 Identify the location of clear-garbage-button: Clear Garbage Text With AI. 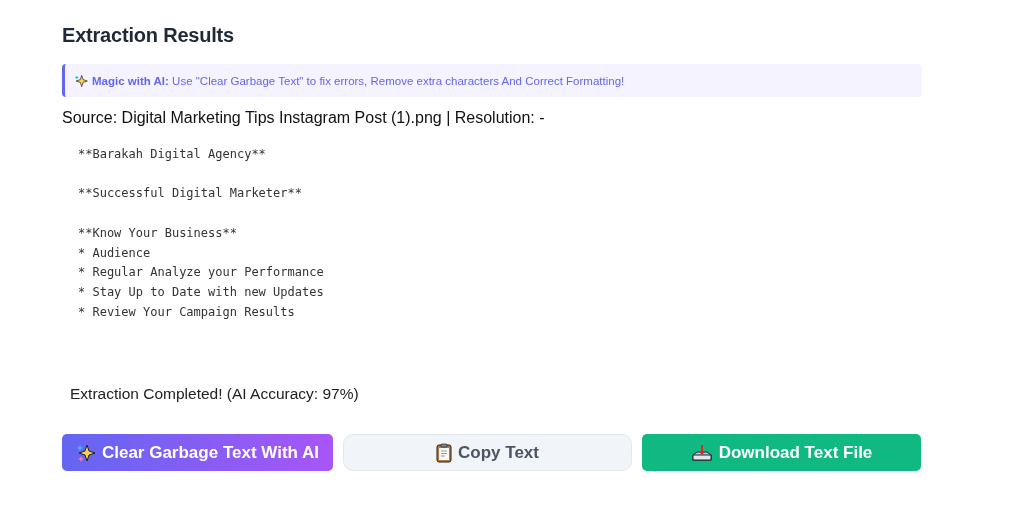
(197, 452).